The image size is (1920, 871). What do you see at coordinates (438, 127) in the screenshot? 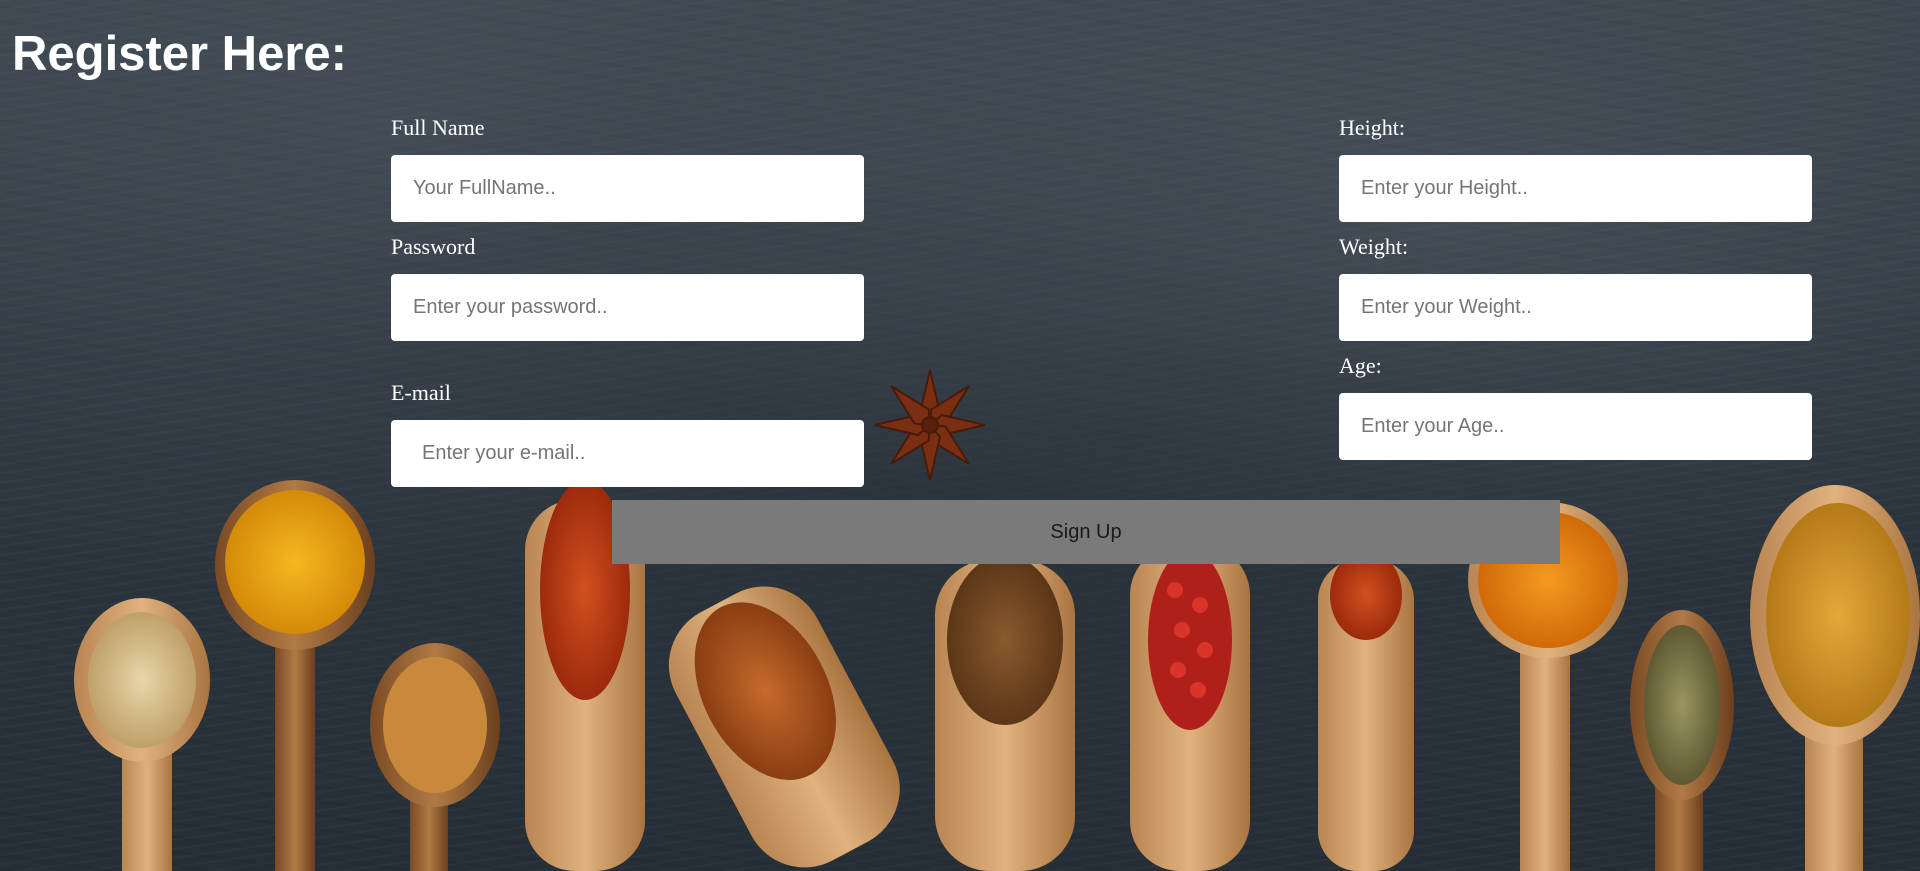
I see `full-name-label: Full Name` at bounding box center [438, 127].